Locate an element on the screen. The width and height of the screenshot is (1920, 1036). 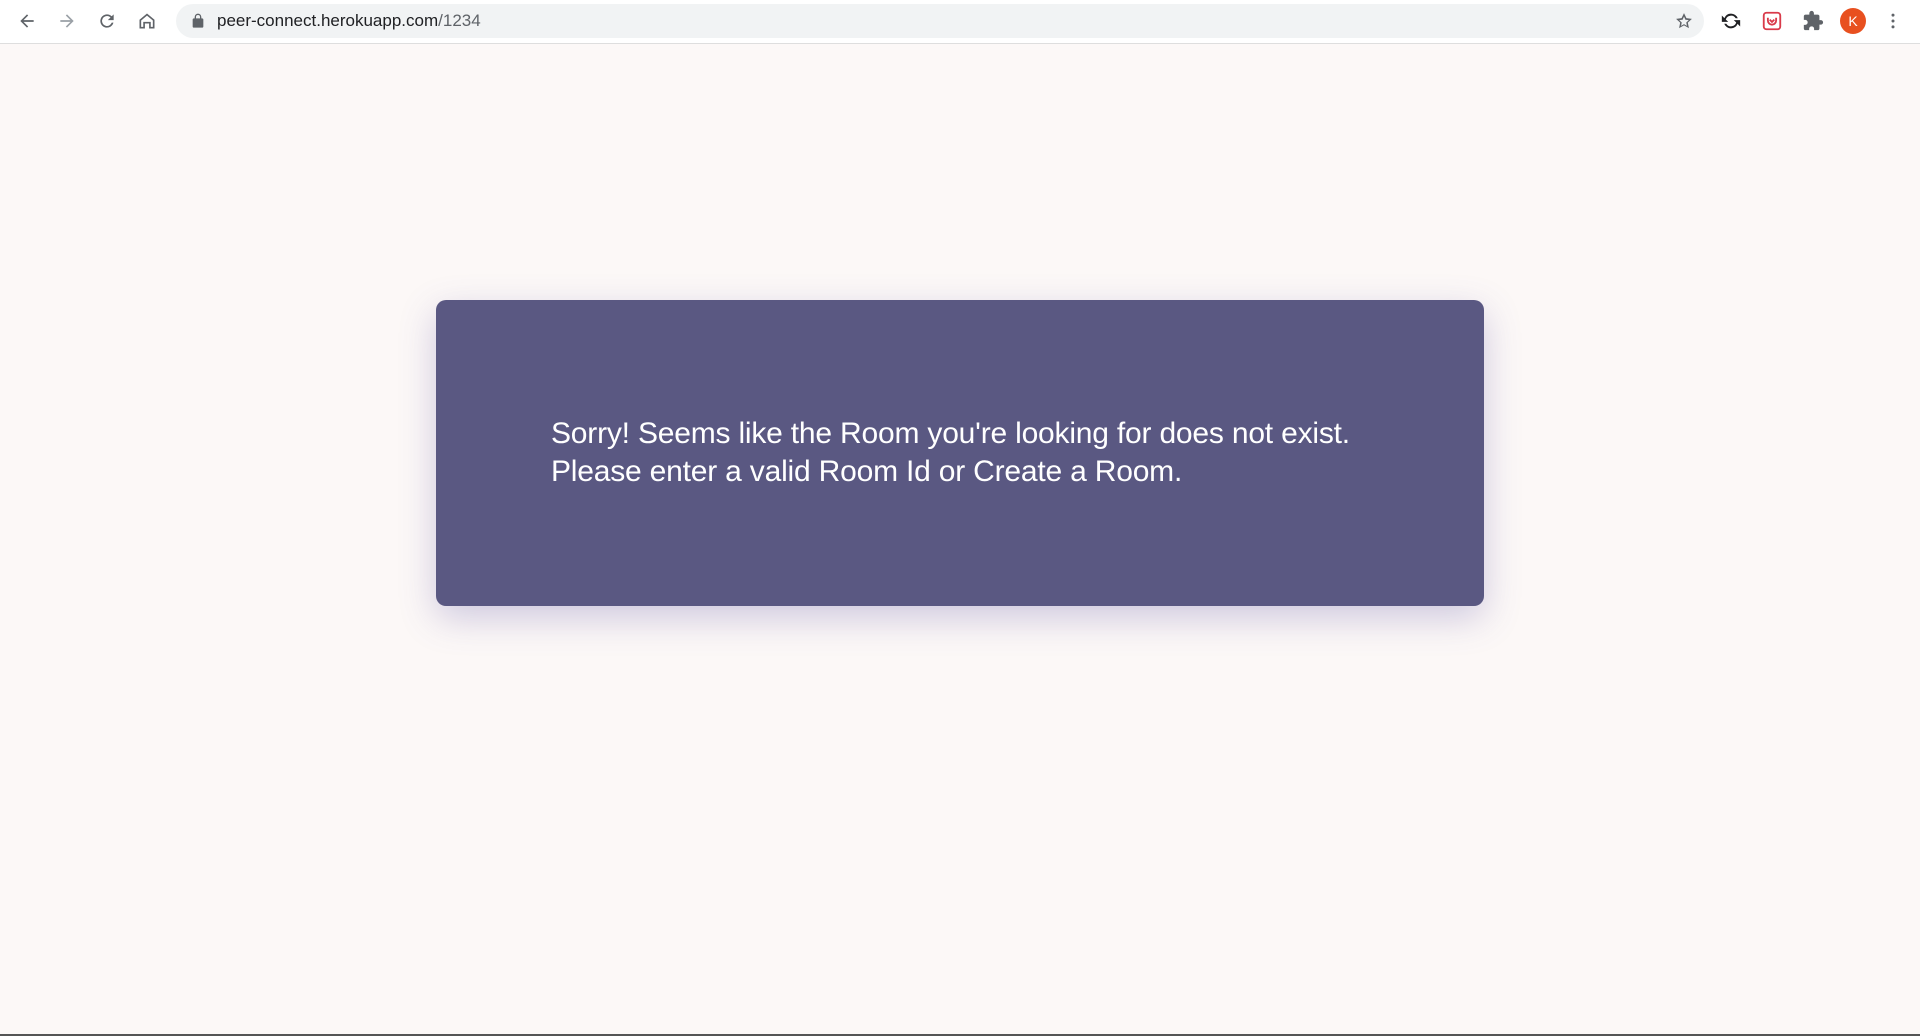
sync-extension-icon is located at coordinates (1731, 21).